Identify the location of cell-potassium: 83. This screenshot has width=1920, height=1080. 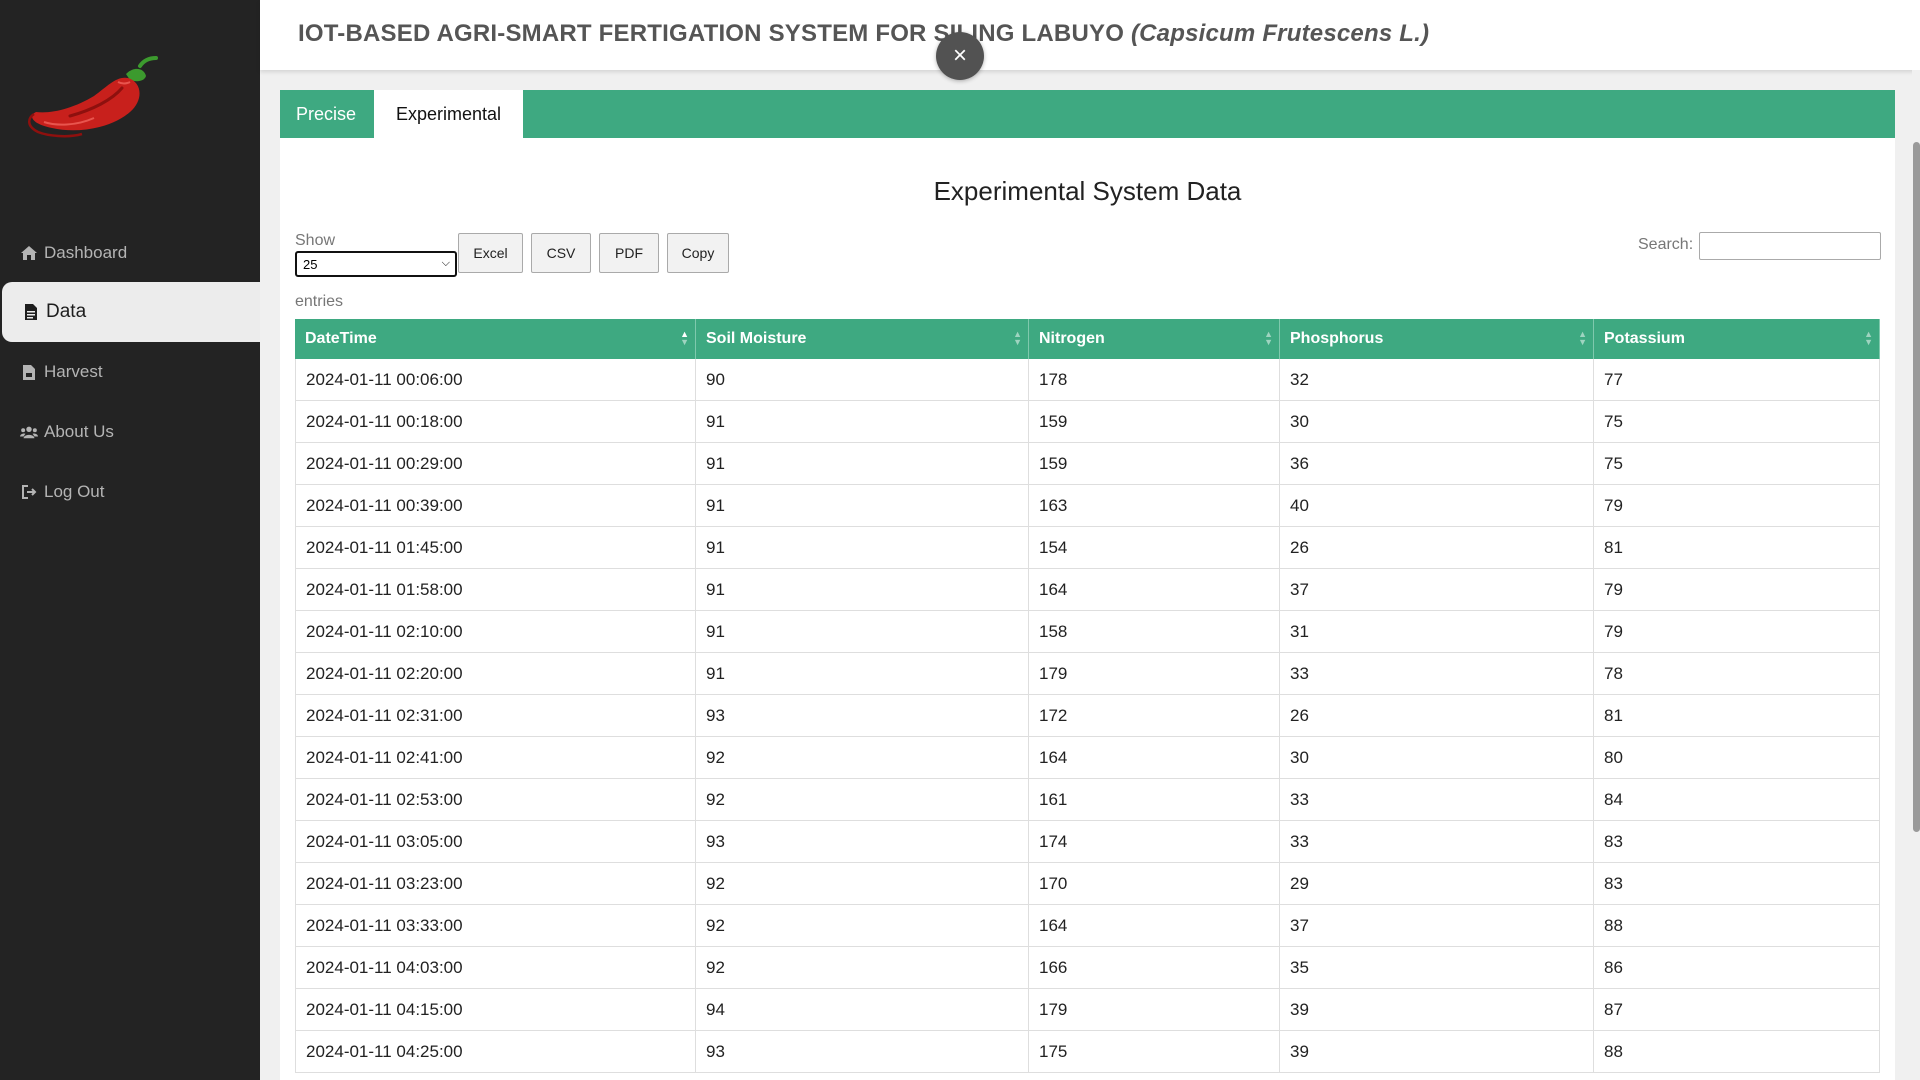
(1737, 841).